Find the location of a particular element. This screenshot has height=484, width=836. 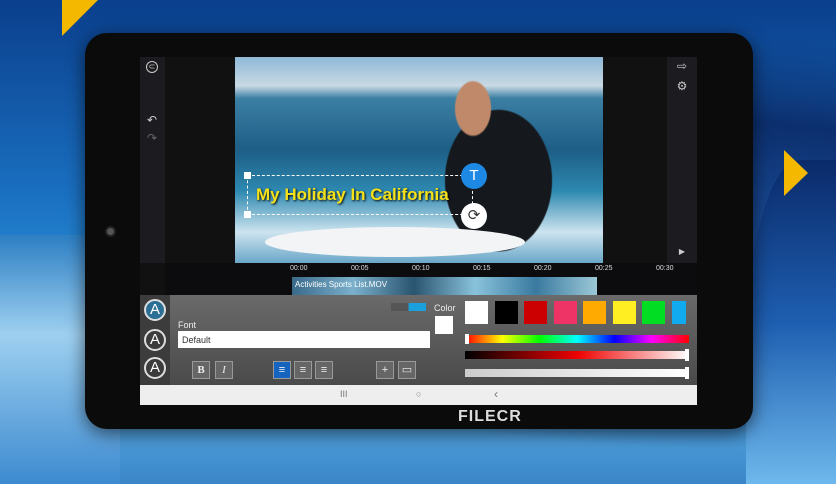

time-tick: 00:20 is located at coordinates (543, 268).